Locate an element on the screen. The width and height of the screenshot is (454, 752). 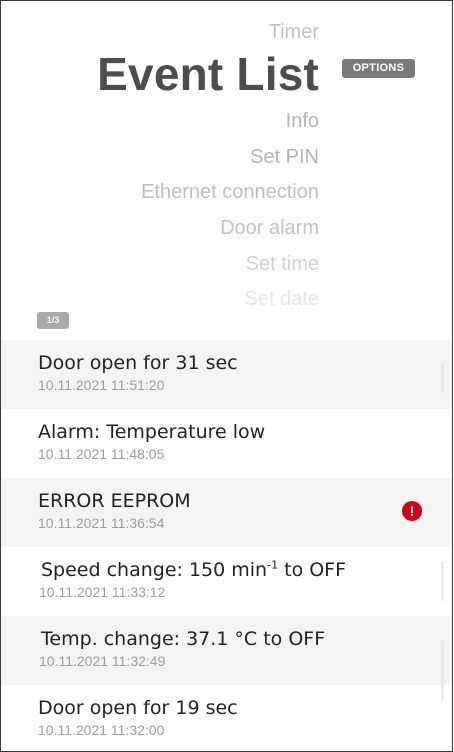
event-title: Temp. change: 37.1 °C to OFF is located at coordinates (183, 639).